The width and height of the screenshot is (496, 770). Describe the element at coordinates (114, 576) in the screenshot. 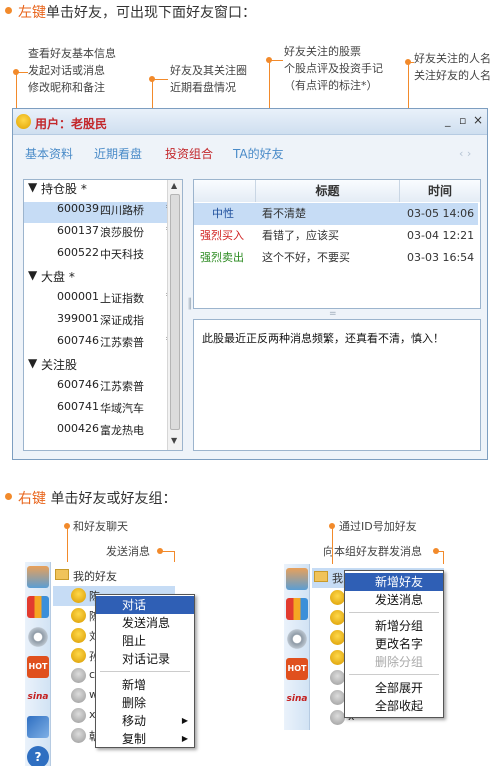

I see `friend-group: 我的好友` at that location.